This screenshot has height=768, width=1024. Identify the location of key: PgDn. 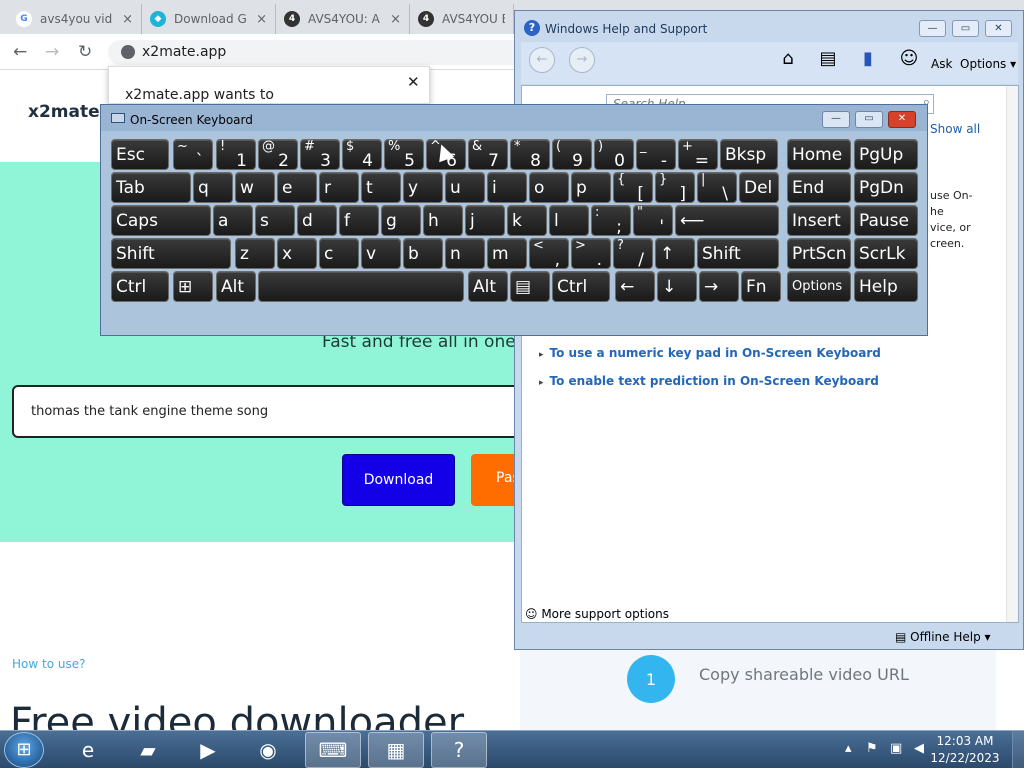
(886, 187).